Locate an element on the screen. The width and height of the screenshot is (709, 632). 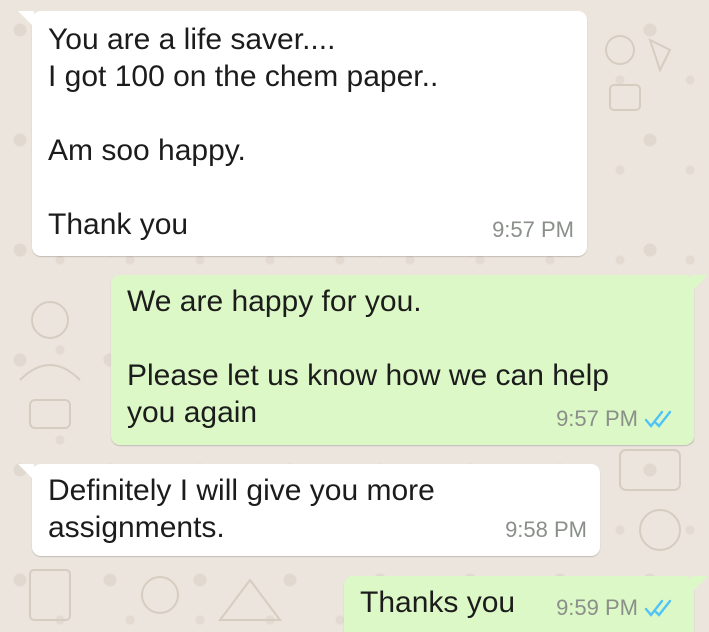
message-timestamp: 9:58 PM is located at coordinates (546, 529).